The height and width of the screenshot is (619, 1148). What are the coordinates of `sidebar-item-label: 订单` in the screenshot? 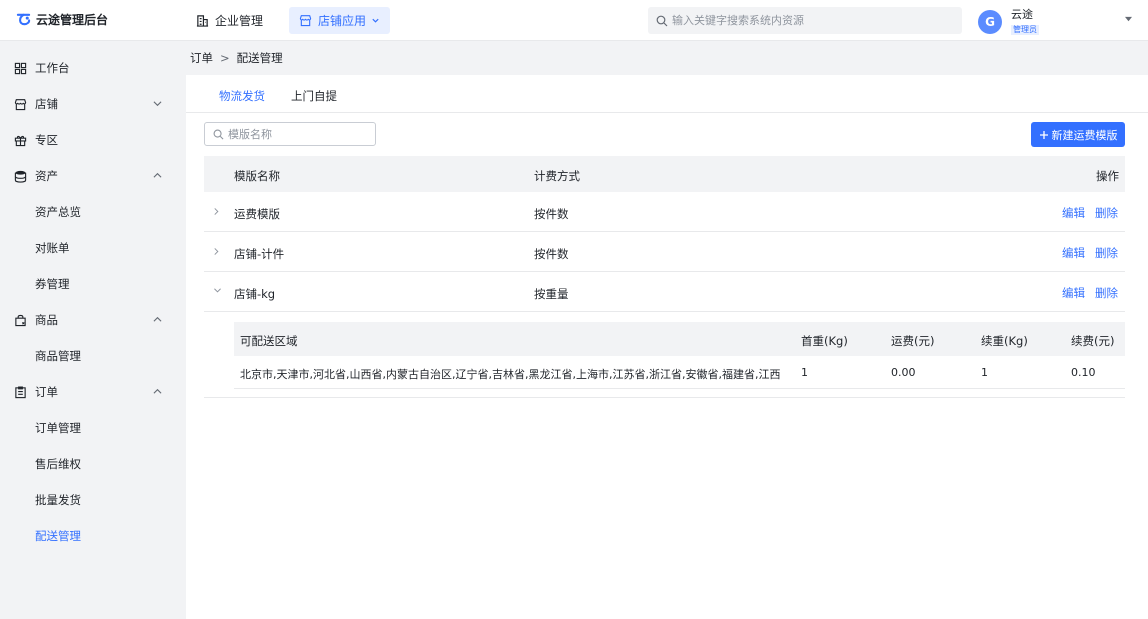 It's located at (46, 392).